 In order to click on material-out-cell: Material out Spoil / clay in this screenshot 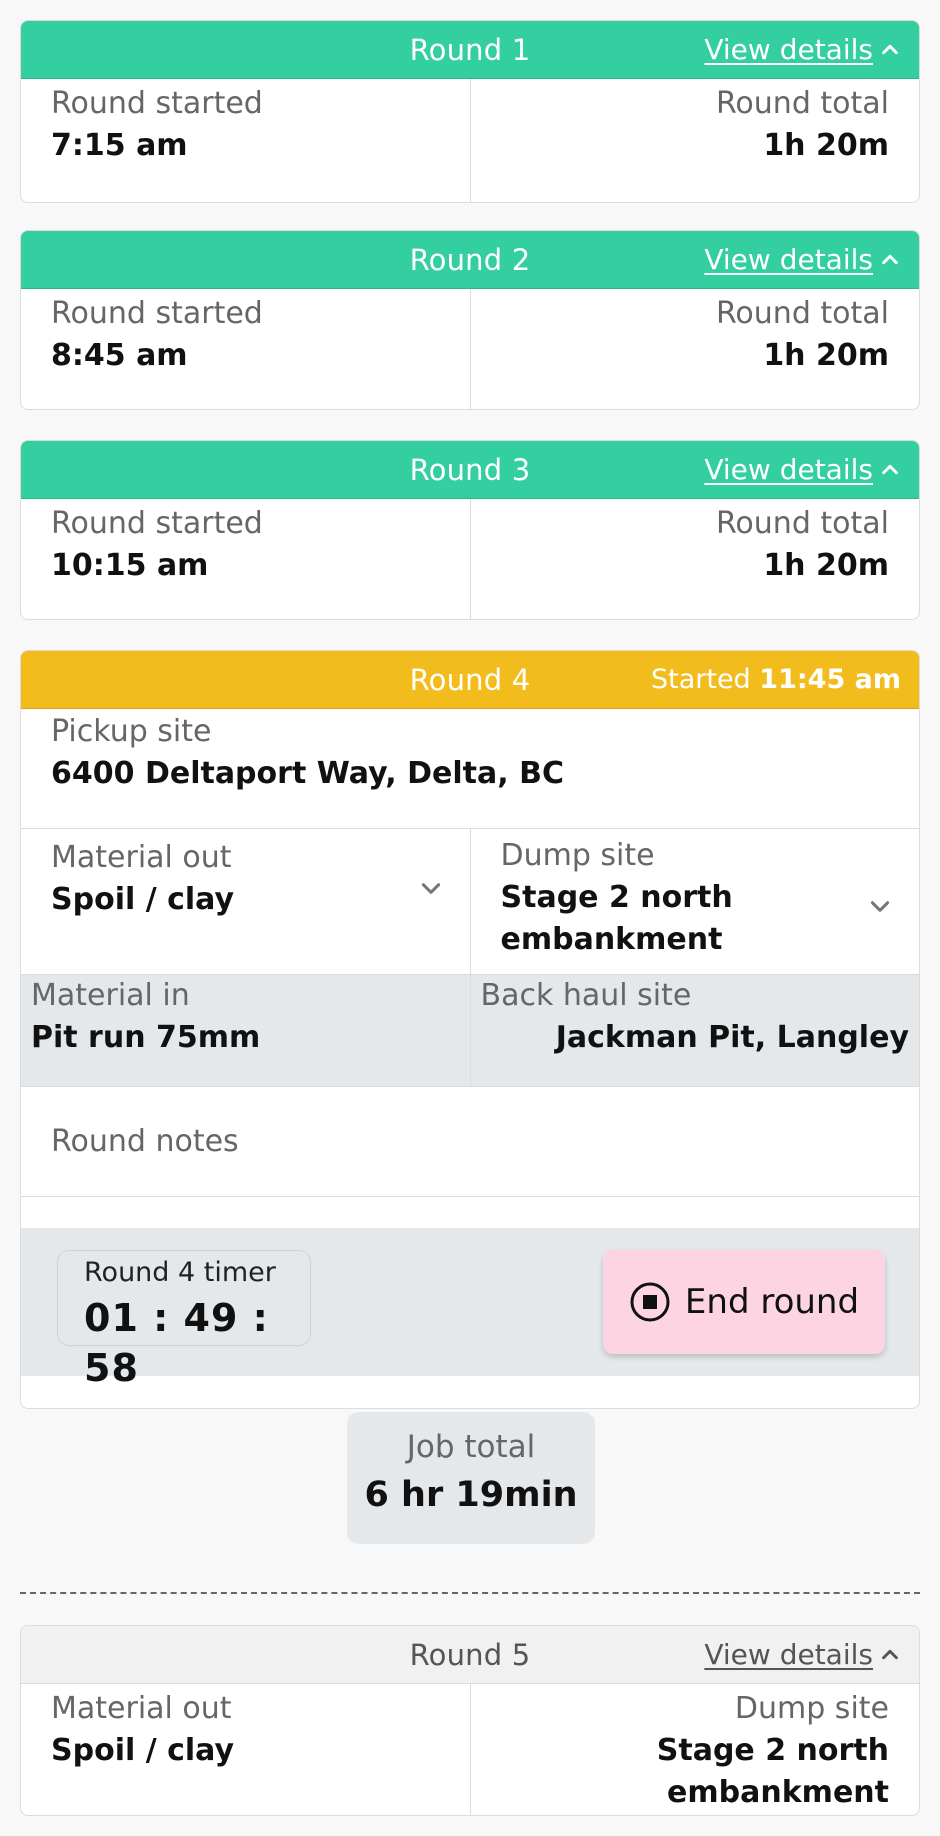, I will do `click(245, 1749)`.